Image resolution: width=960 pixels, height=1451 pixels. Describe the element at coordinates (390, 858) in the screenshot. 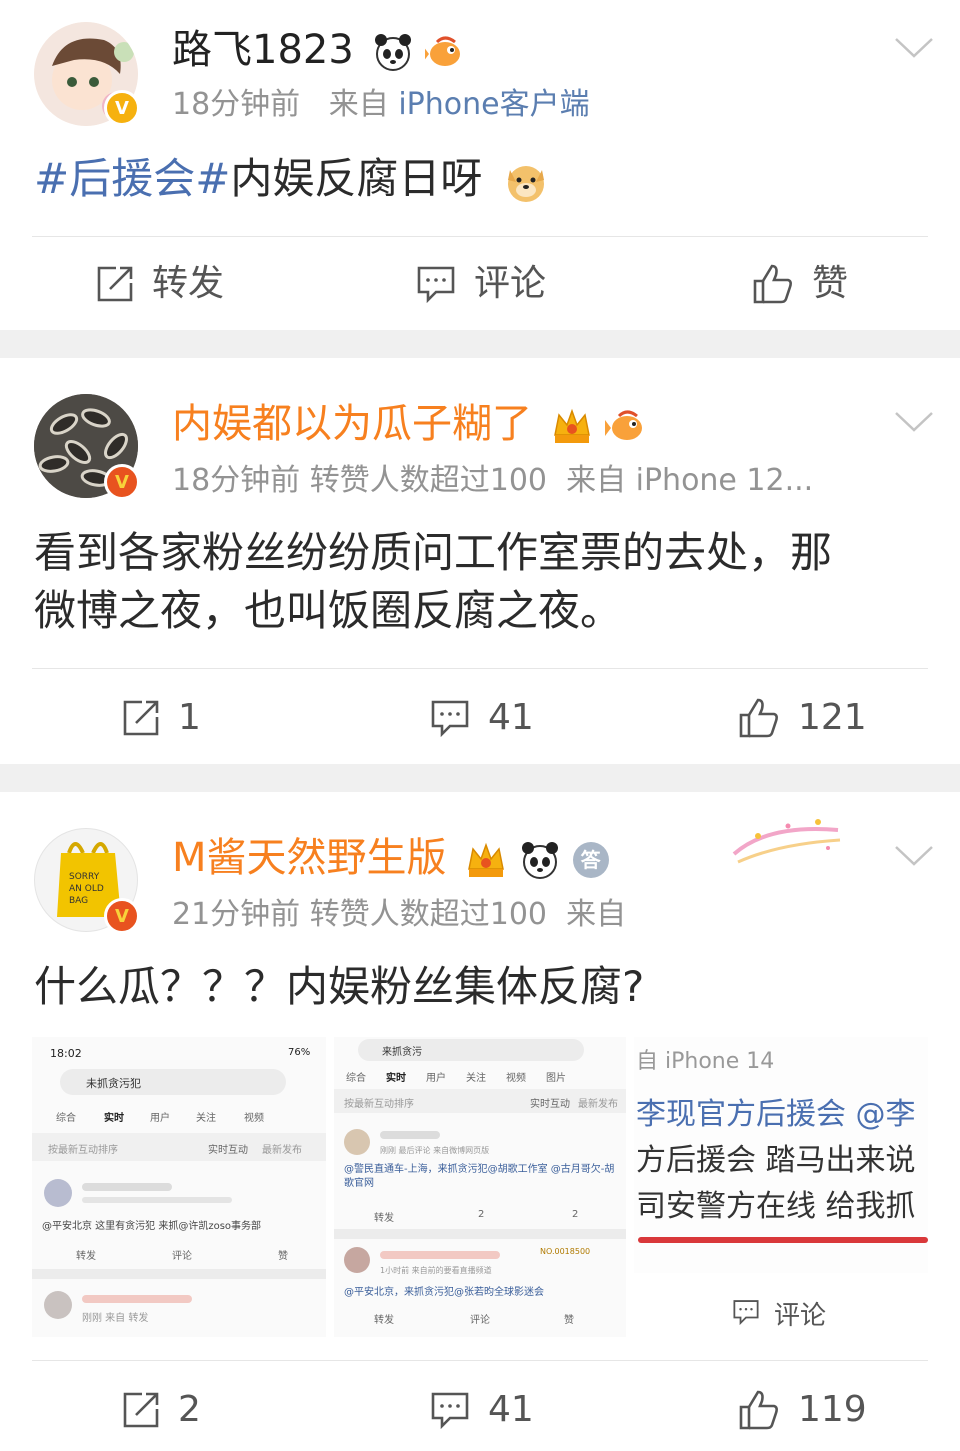

I see `username: M酱天然野生版 答` at that location.